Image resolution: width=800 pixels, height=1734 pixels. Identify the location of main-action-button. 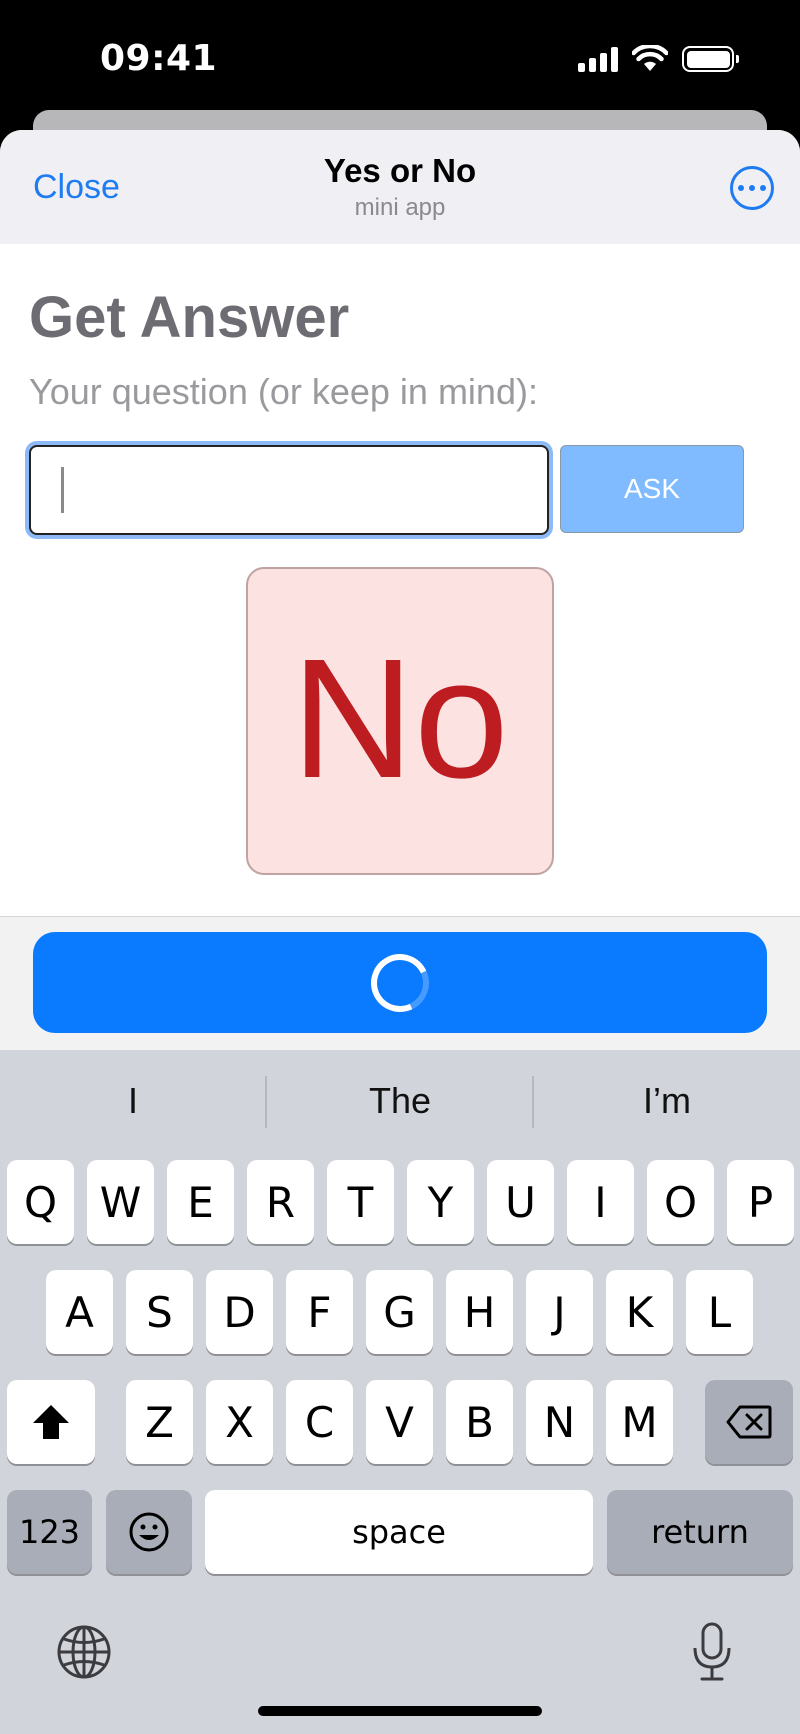
(400, 982).